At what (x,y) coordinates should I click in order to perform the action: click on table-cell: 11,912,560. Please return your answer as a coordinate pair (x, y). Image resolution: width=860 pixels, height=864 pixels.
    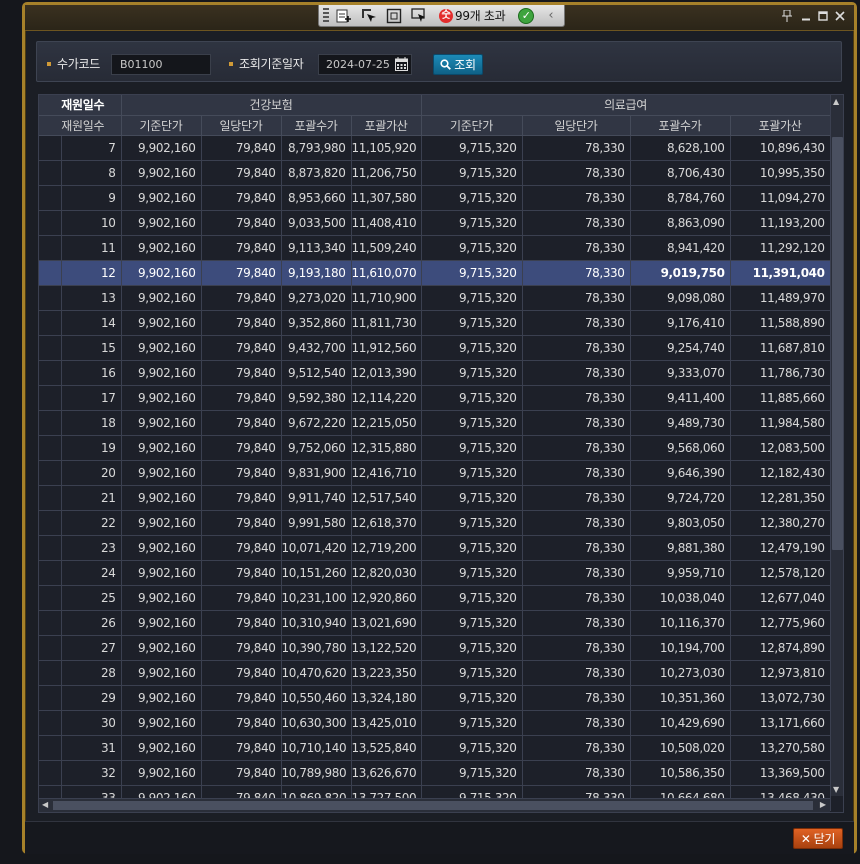
    Looking at the image, I should click on (386, 348).